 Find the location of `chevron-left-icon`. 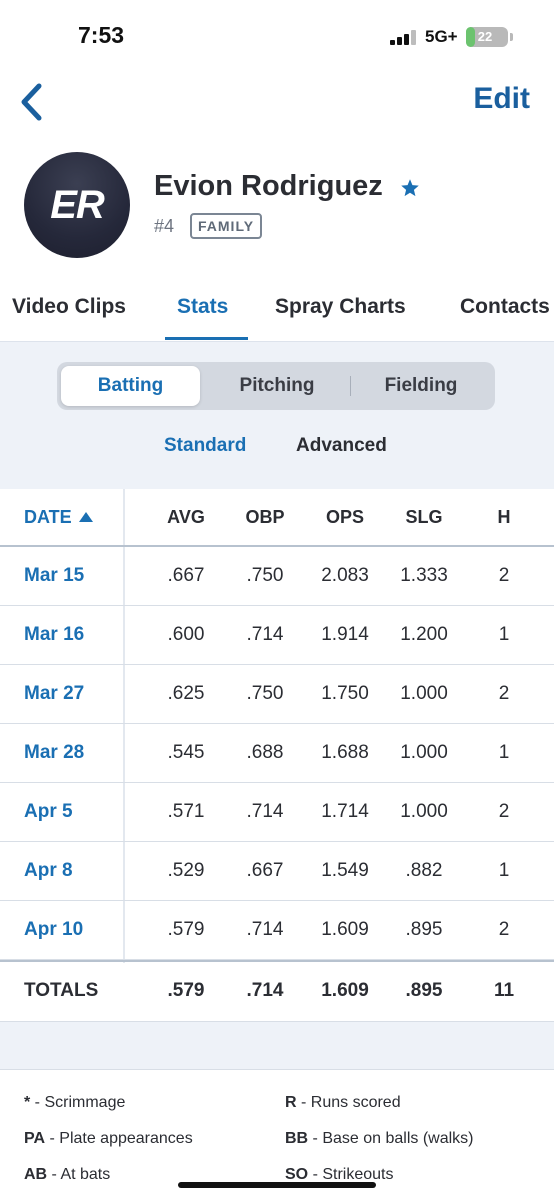

chevron-left-icon is located at coordinates (31, 102).